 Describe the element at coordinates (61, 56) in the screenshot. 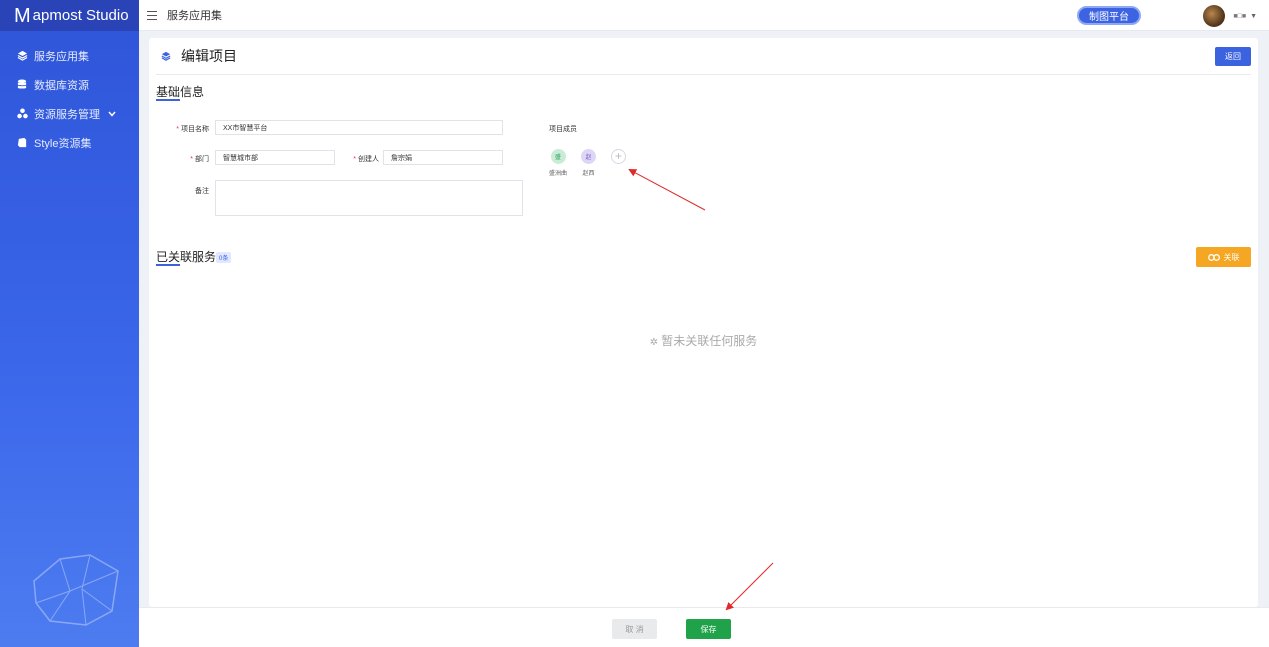

I see `sidebar-item-label: 服务应用集` at that location.